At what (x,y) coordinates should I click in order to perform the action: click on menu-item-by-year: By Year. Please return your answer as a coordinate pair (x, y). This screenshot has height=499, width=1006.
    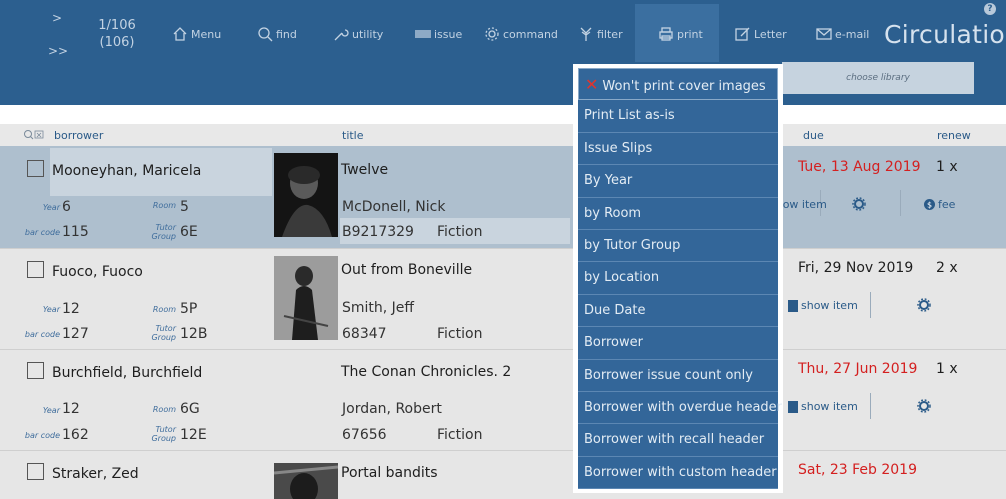
    Looking at the image, I should click on (678, 181).